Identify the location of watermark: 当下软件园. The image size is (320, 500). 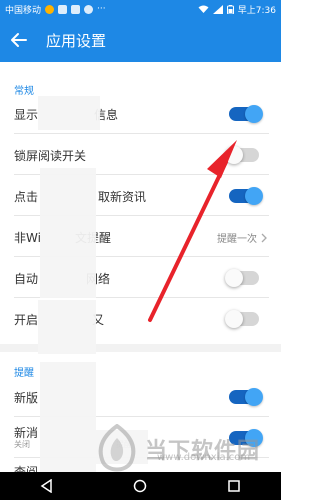
(177, 449).